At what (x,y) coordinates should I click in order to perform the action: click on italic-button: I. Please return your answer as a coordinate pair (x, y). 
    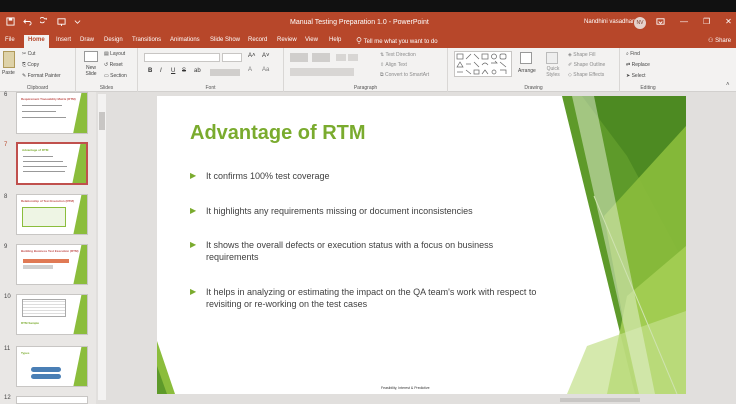
    Looking at the image, I should click on (161, 71).